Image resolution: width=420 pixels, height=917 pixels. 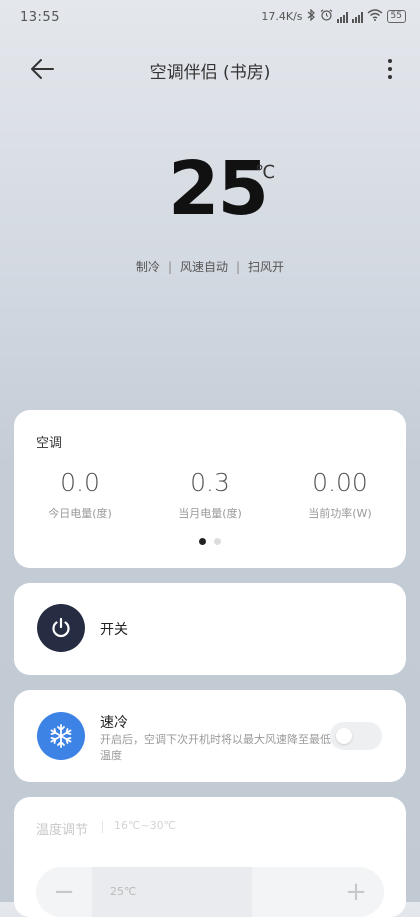 What do you see at coordinates (40, 17) in the screenshot?
I see `status-time: 13:55` at bounding box center [40, 17].